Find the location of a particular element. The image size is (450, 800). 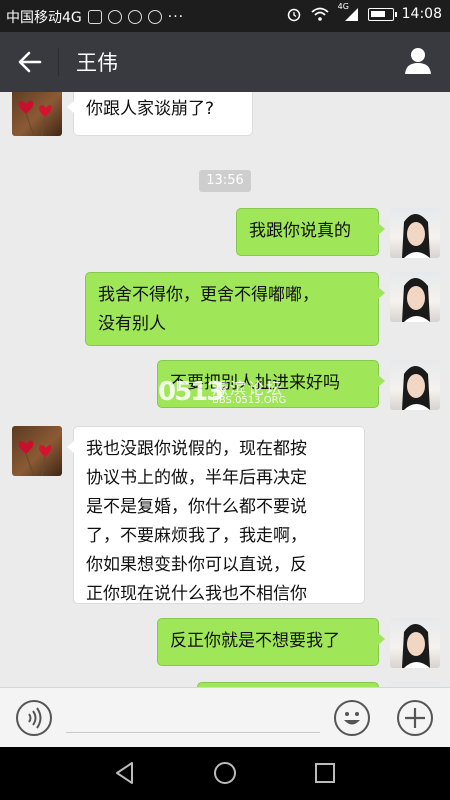

message-line: 正你现在说什么我也不相信你 is located at coordinates (196, 594).